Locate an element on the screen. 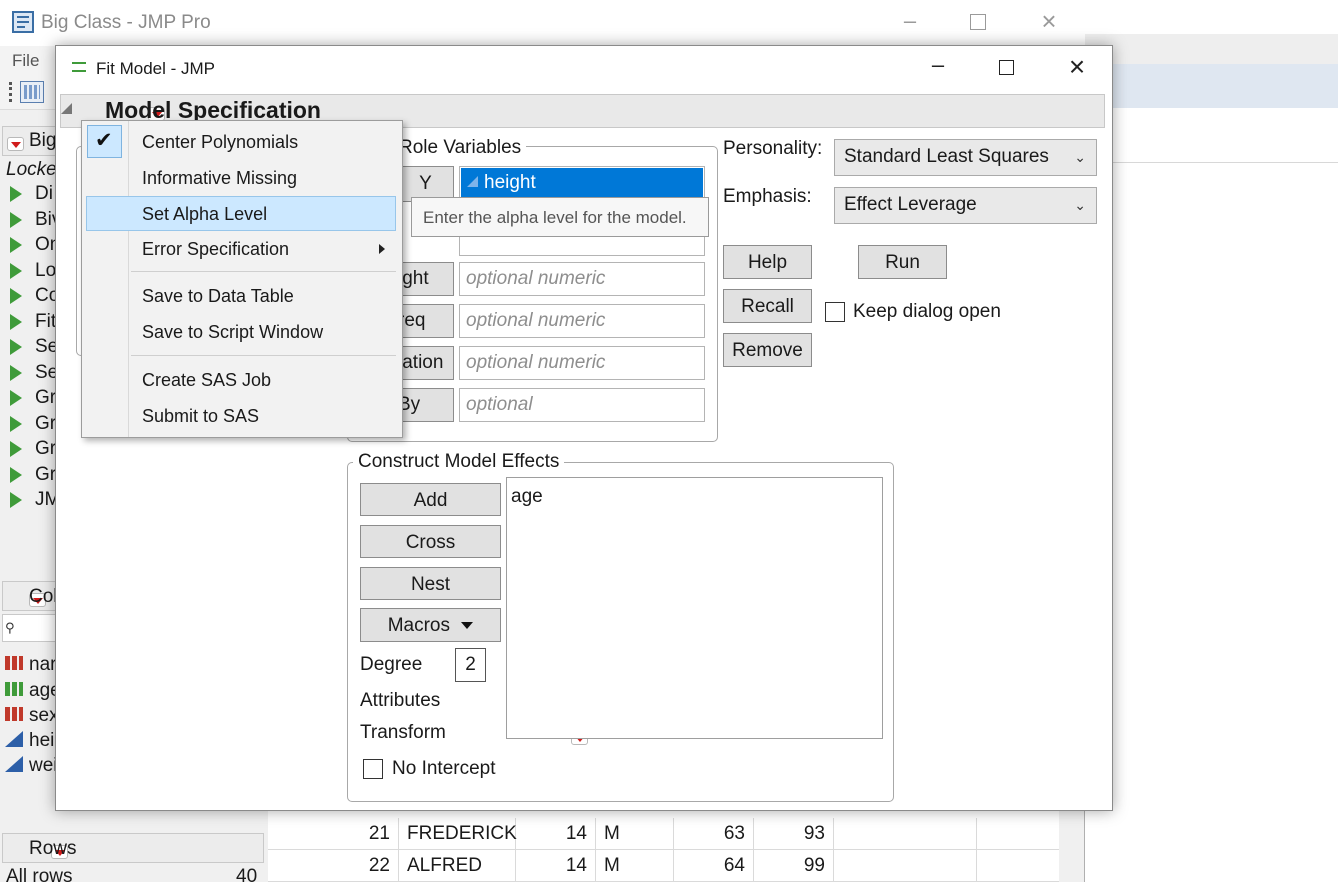 Image resolution: width=1338 pixels, height=888 pixels. menu-item-create-sas-job: Create SAS Job is located at coordinates (206, 380).